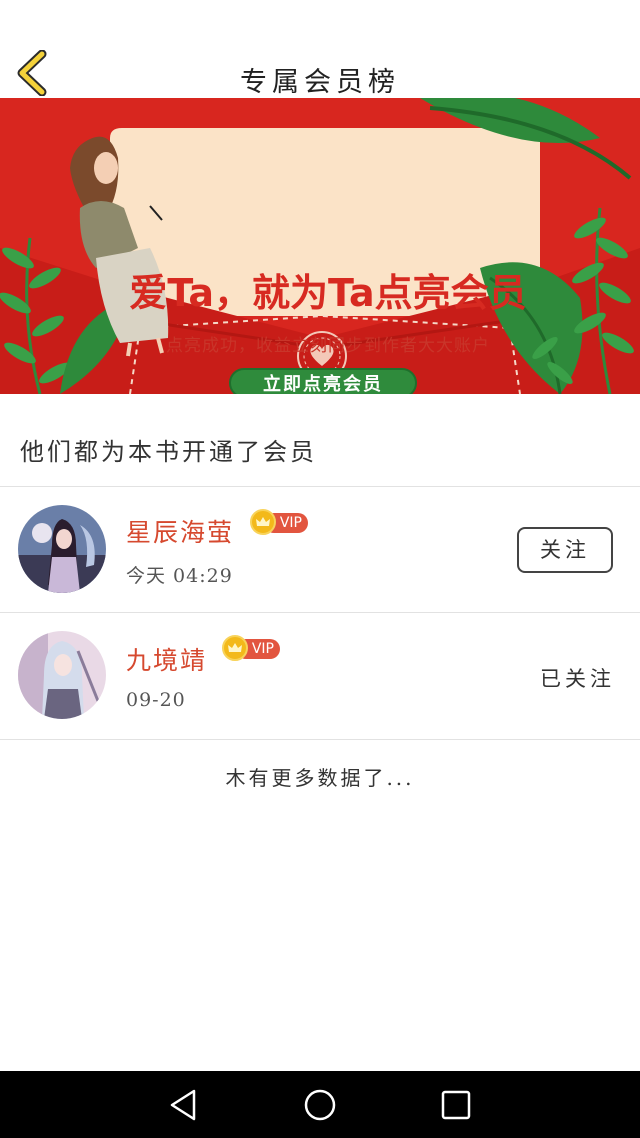 This screenshot has width=640, height=1138. Describe the element at coordinates (577, 678) in the screenshot. I see `followed-status: 已关注` at that location.